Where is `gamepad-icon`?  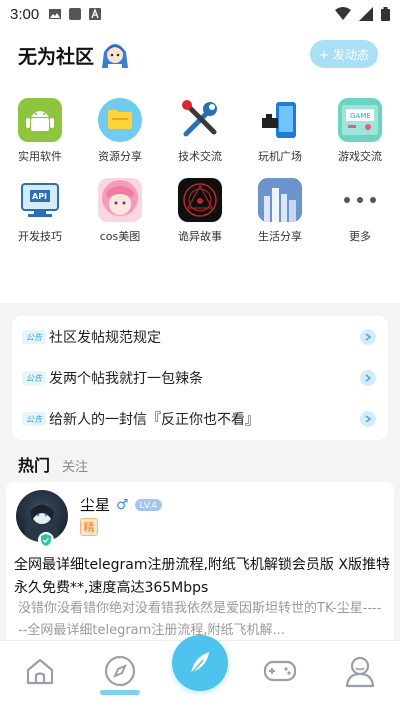 gamepad-icon is located at coordinates (280, 671).